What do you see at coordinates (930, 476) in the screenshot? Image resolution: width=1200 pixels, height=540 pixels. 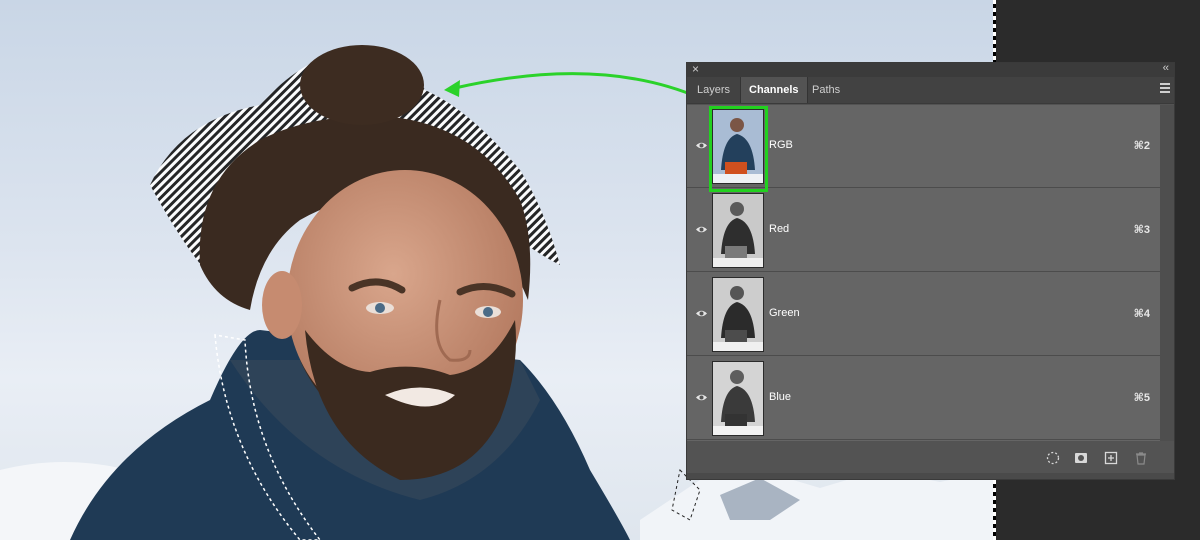 I see `panel-resize-handle` at bounding box center [930, 476].